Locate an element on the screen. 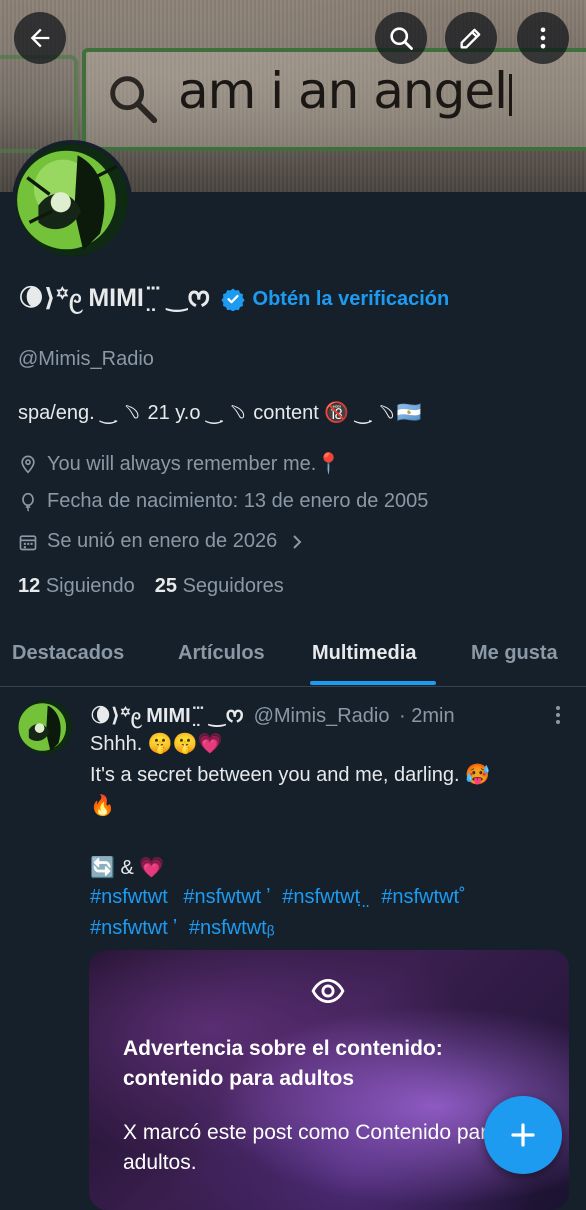  verified-badge-icon is located at coordinates (232, 299).